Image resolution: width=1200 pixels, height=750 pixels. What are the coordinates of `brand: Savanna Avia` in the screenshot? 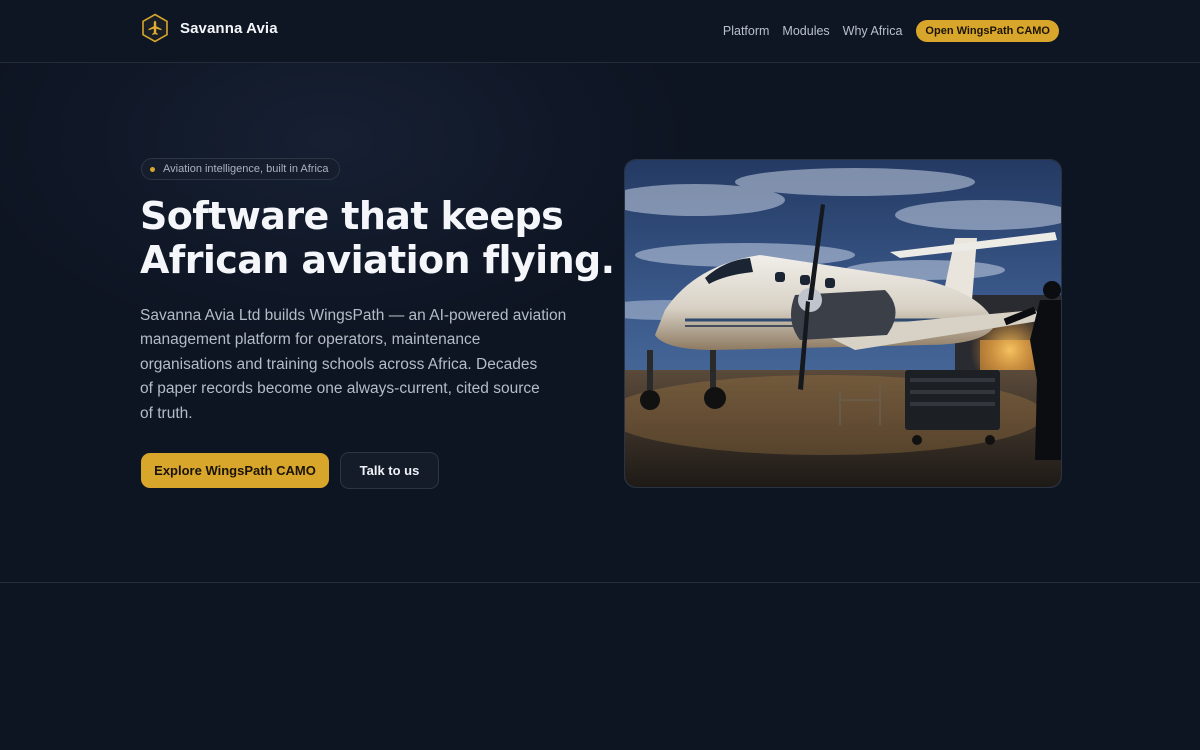 It's located at (209, 28).